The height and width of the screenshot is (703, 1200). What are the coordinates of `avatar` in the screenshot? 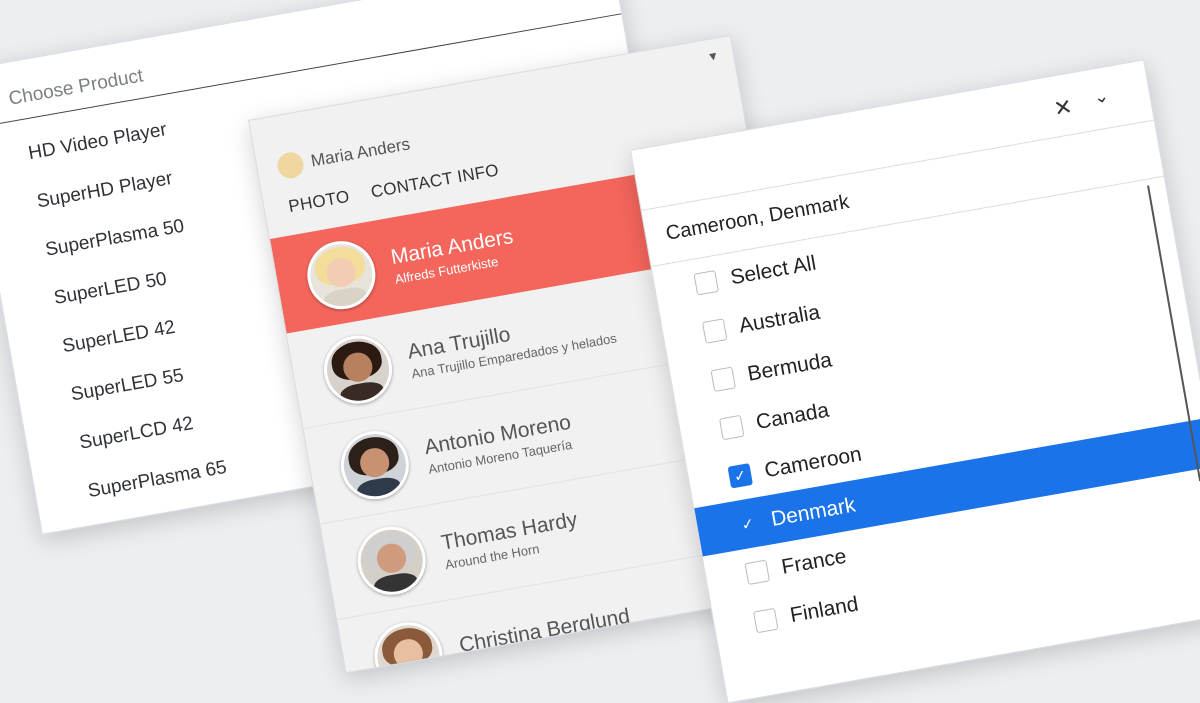 It's located at (290, 165).